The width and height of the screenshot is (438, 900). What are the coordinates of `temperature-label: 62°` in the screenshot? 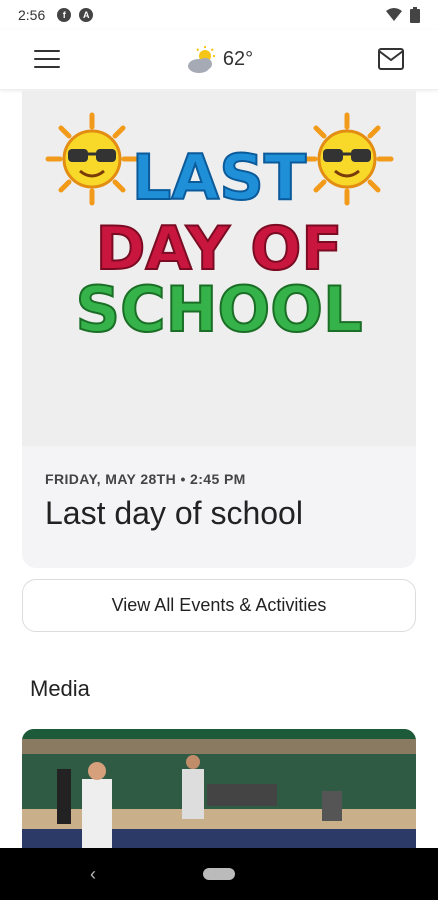 It's located at (238, 59).